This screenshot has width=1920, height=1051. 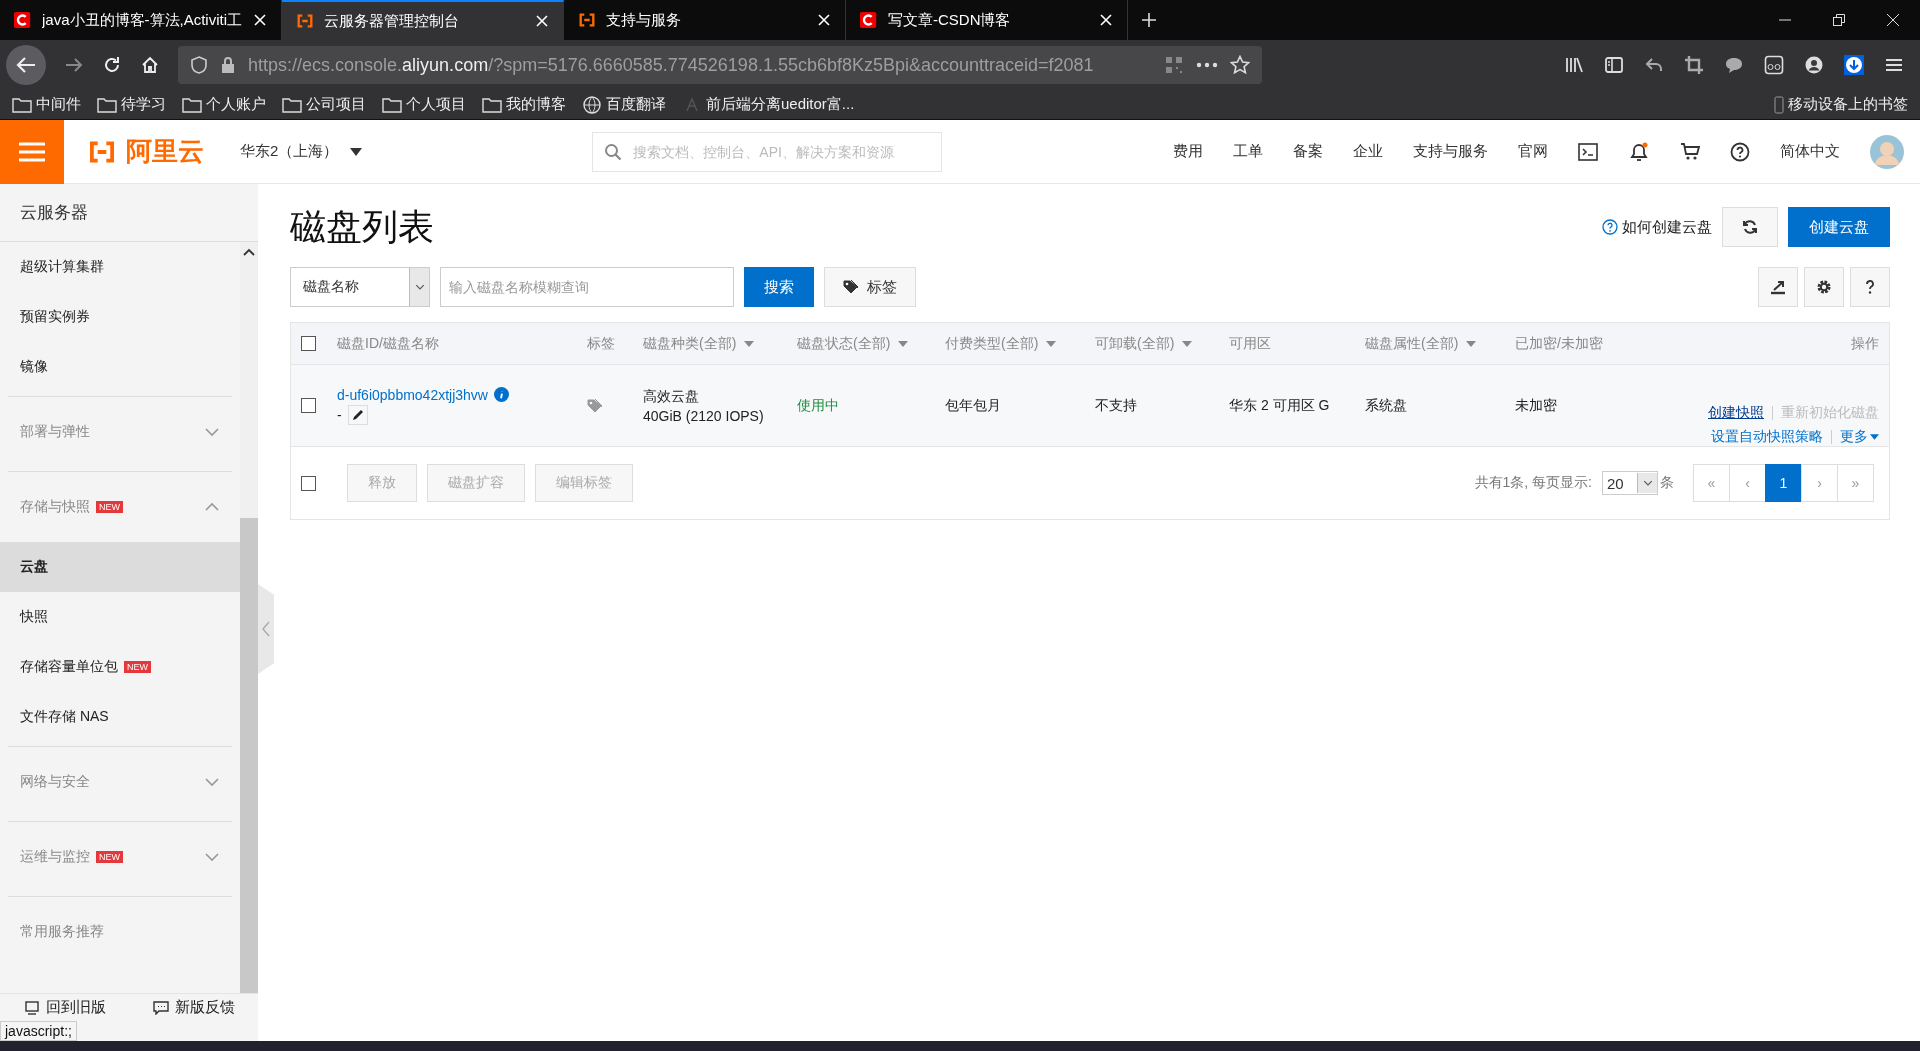 What do you see at coordinates (1240, 65) in the screenshot?
I see `star-icon` at bounding box center [1240, 65].